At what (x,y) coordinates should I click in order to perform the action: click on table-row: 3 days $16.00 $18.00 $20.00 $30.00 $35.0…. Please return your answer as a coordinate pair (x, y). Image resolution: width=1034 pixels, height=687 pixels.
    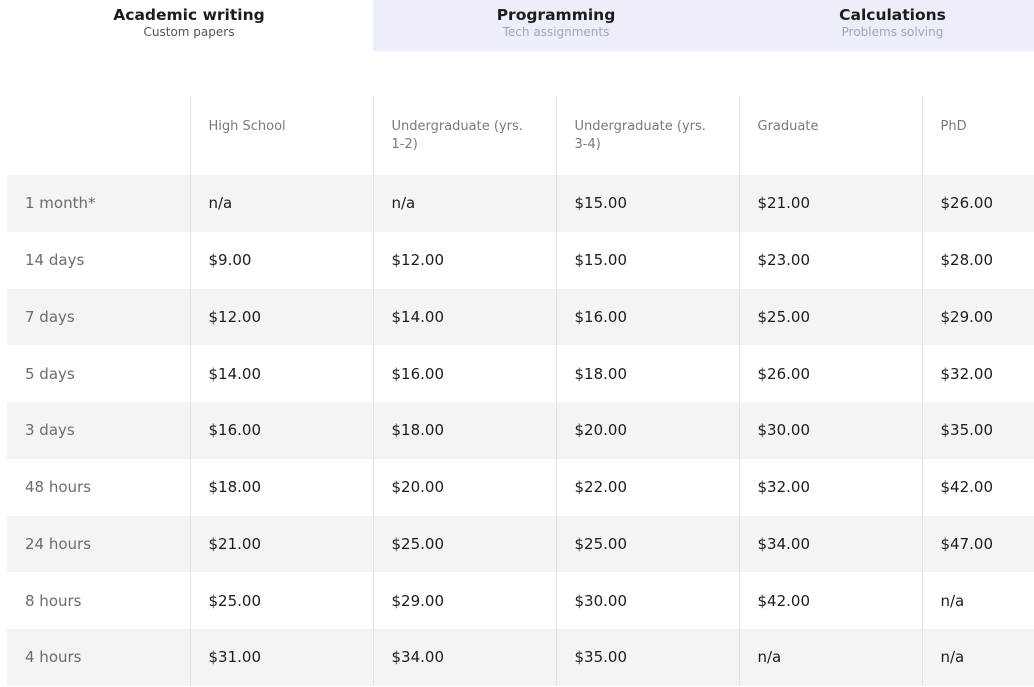
    Looking at the image, I should click on (520, 430).